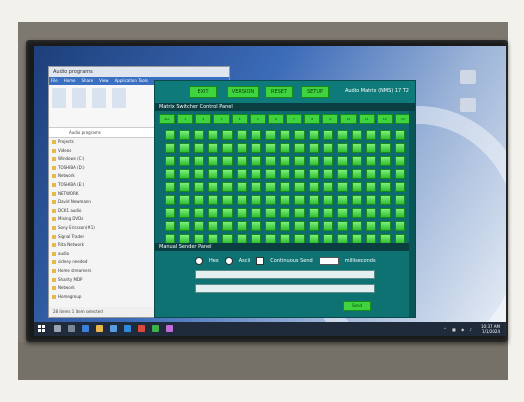  I want to click on nav-item: NETWORK, so click(87, 194).